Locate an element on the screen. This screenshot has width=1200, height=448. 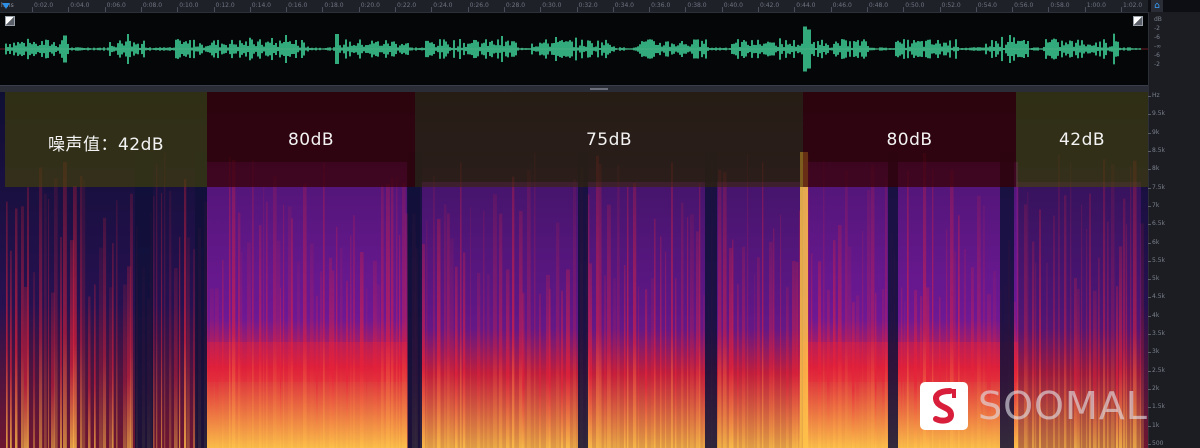
watermark: SOOMAL is located at coordinates (1050, 407).